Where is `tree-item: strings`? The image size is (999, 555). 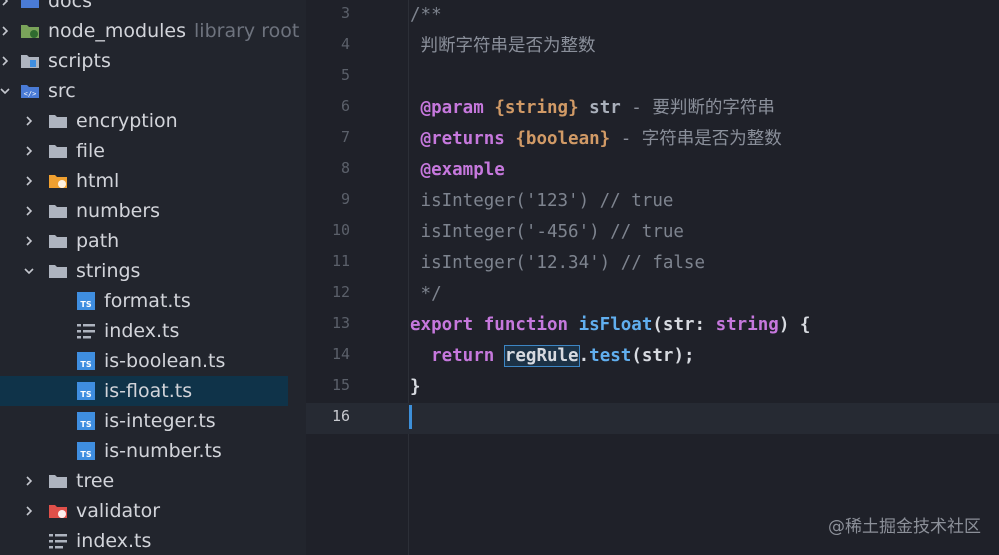
tree-item: strings is located at coordinates (153, 271).